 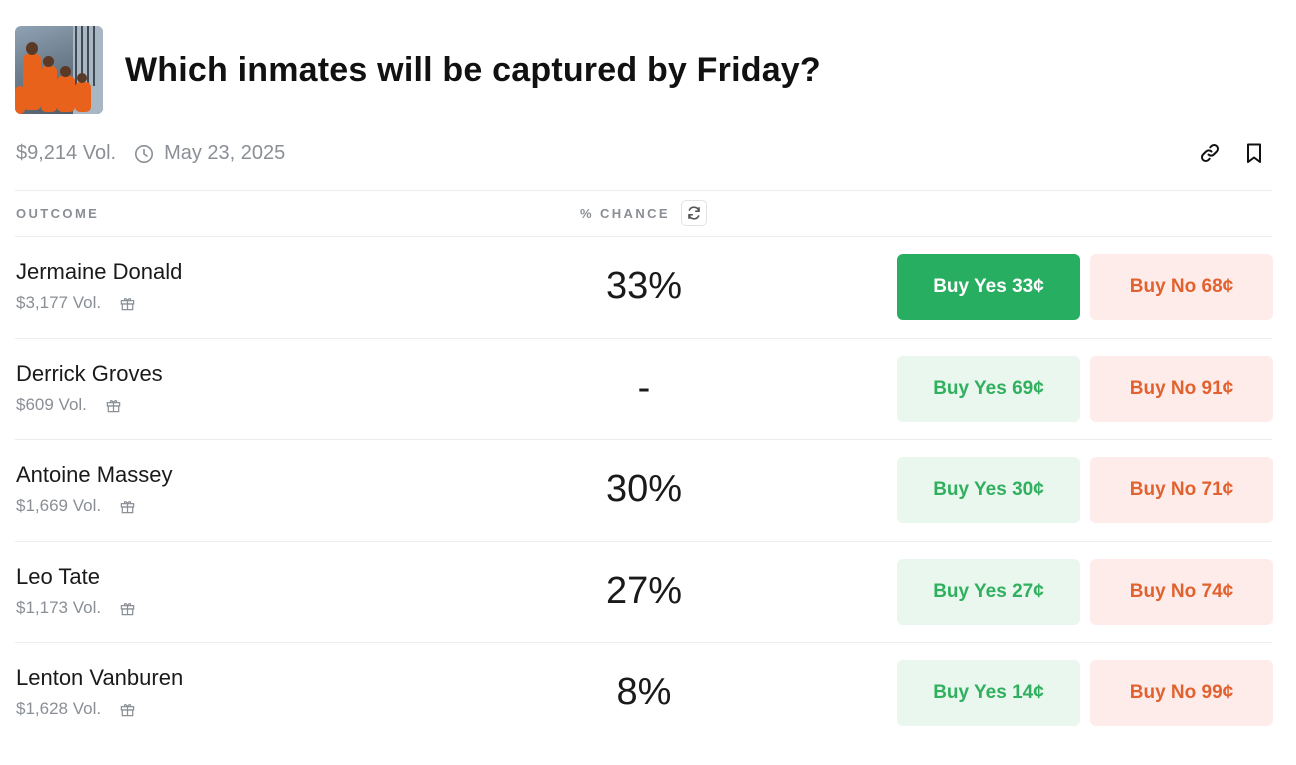 I want to click on buy-yes-button: Buy Yes 27¢, so click(x=988, y=592).